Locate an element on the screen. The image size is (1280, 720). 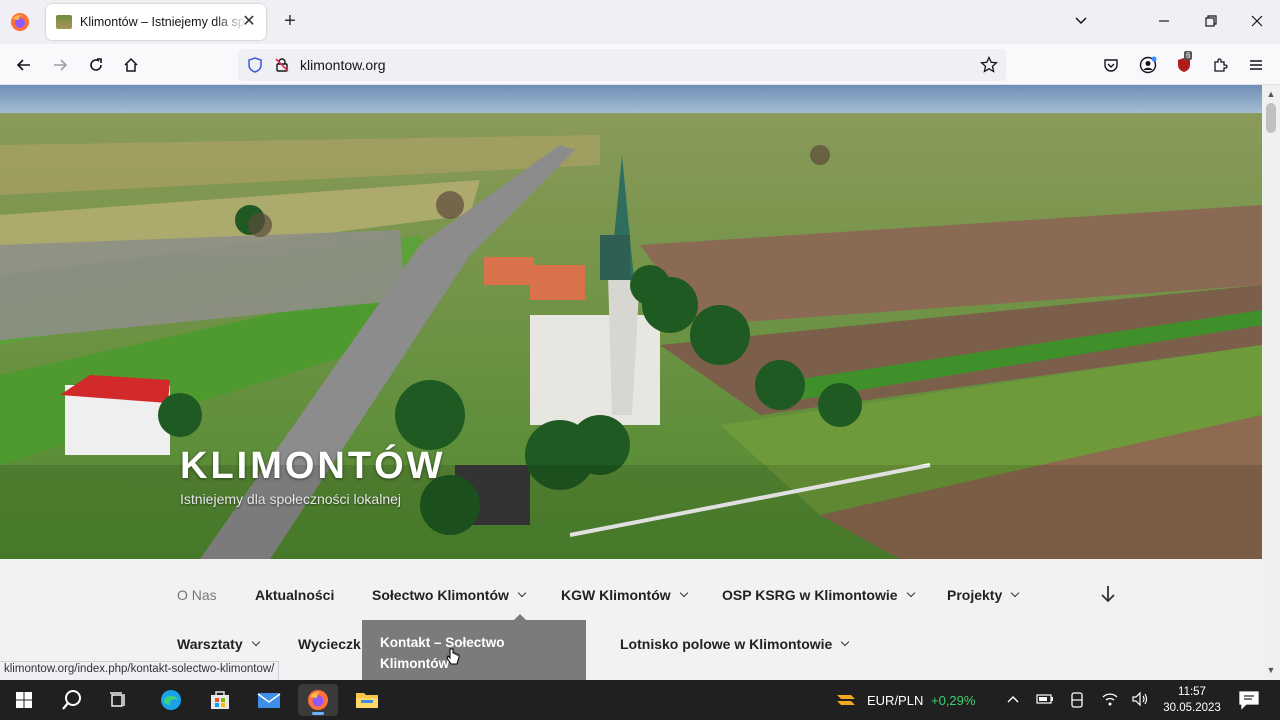
edge-icon is located at coordinates (171, 700).